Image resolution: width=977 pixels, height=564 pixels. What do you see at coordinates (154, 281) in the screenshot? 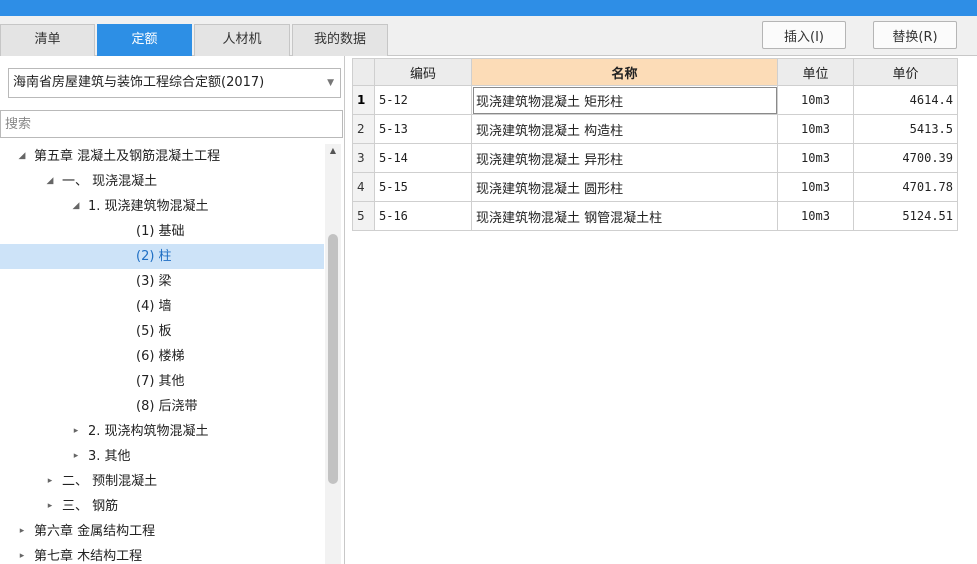
I see `tree-node-label: (3) 梁` at bounding box center [154, 281].